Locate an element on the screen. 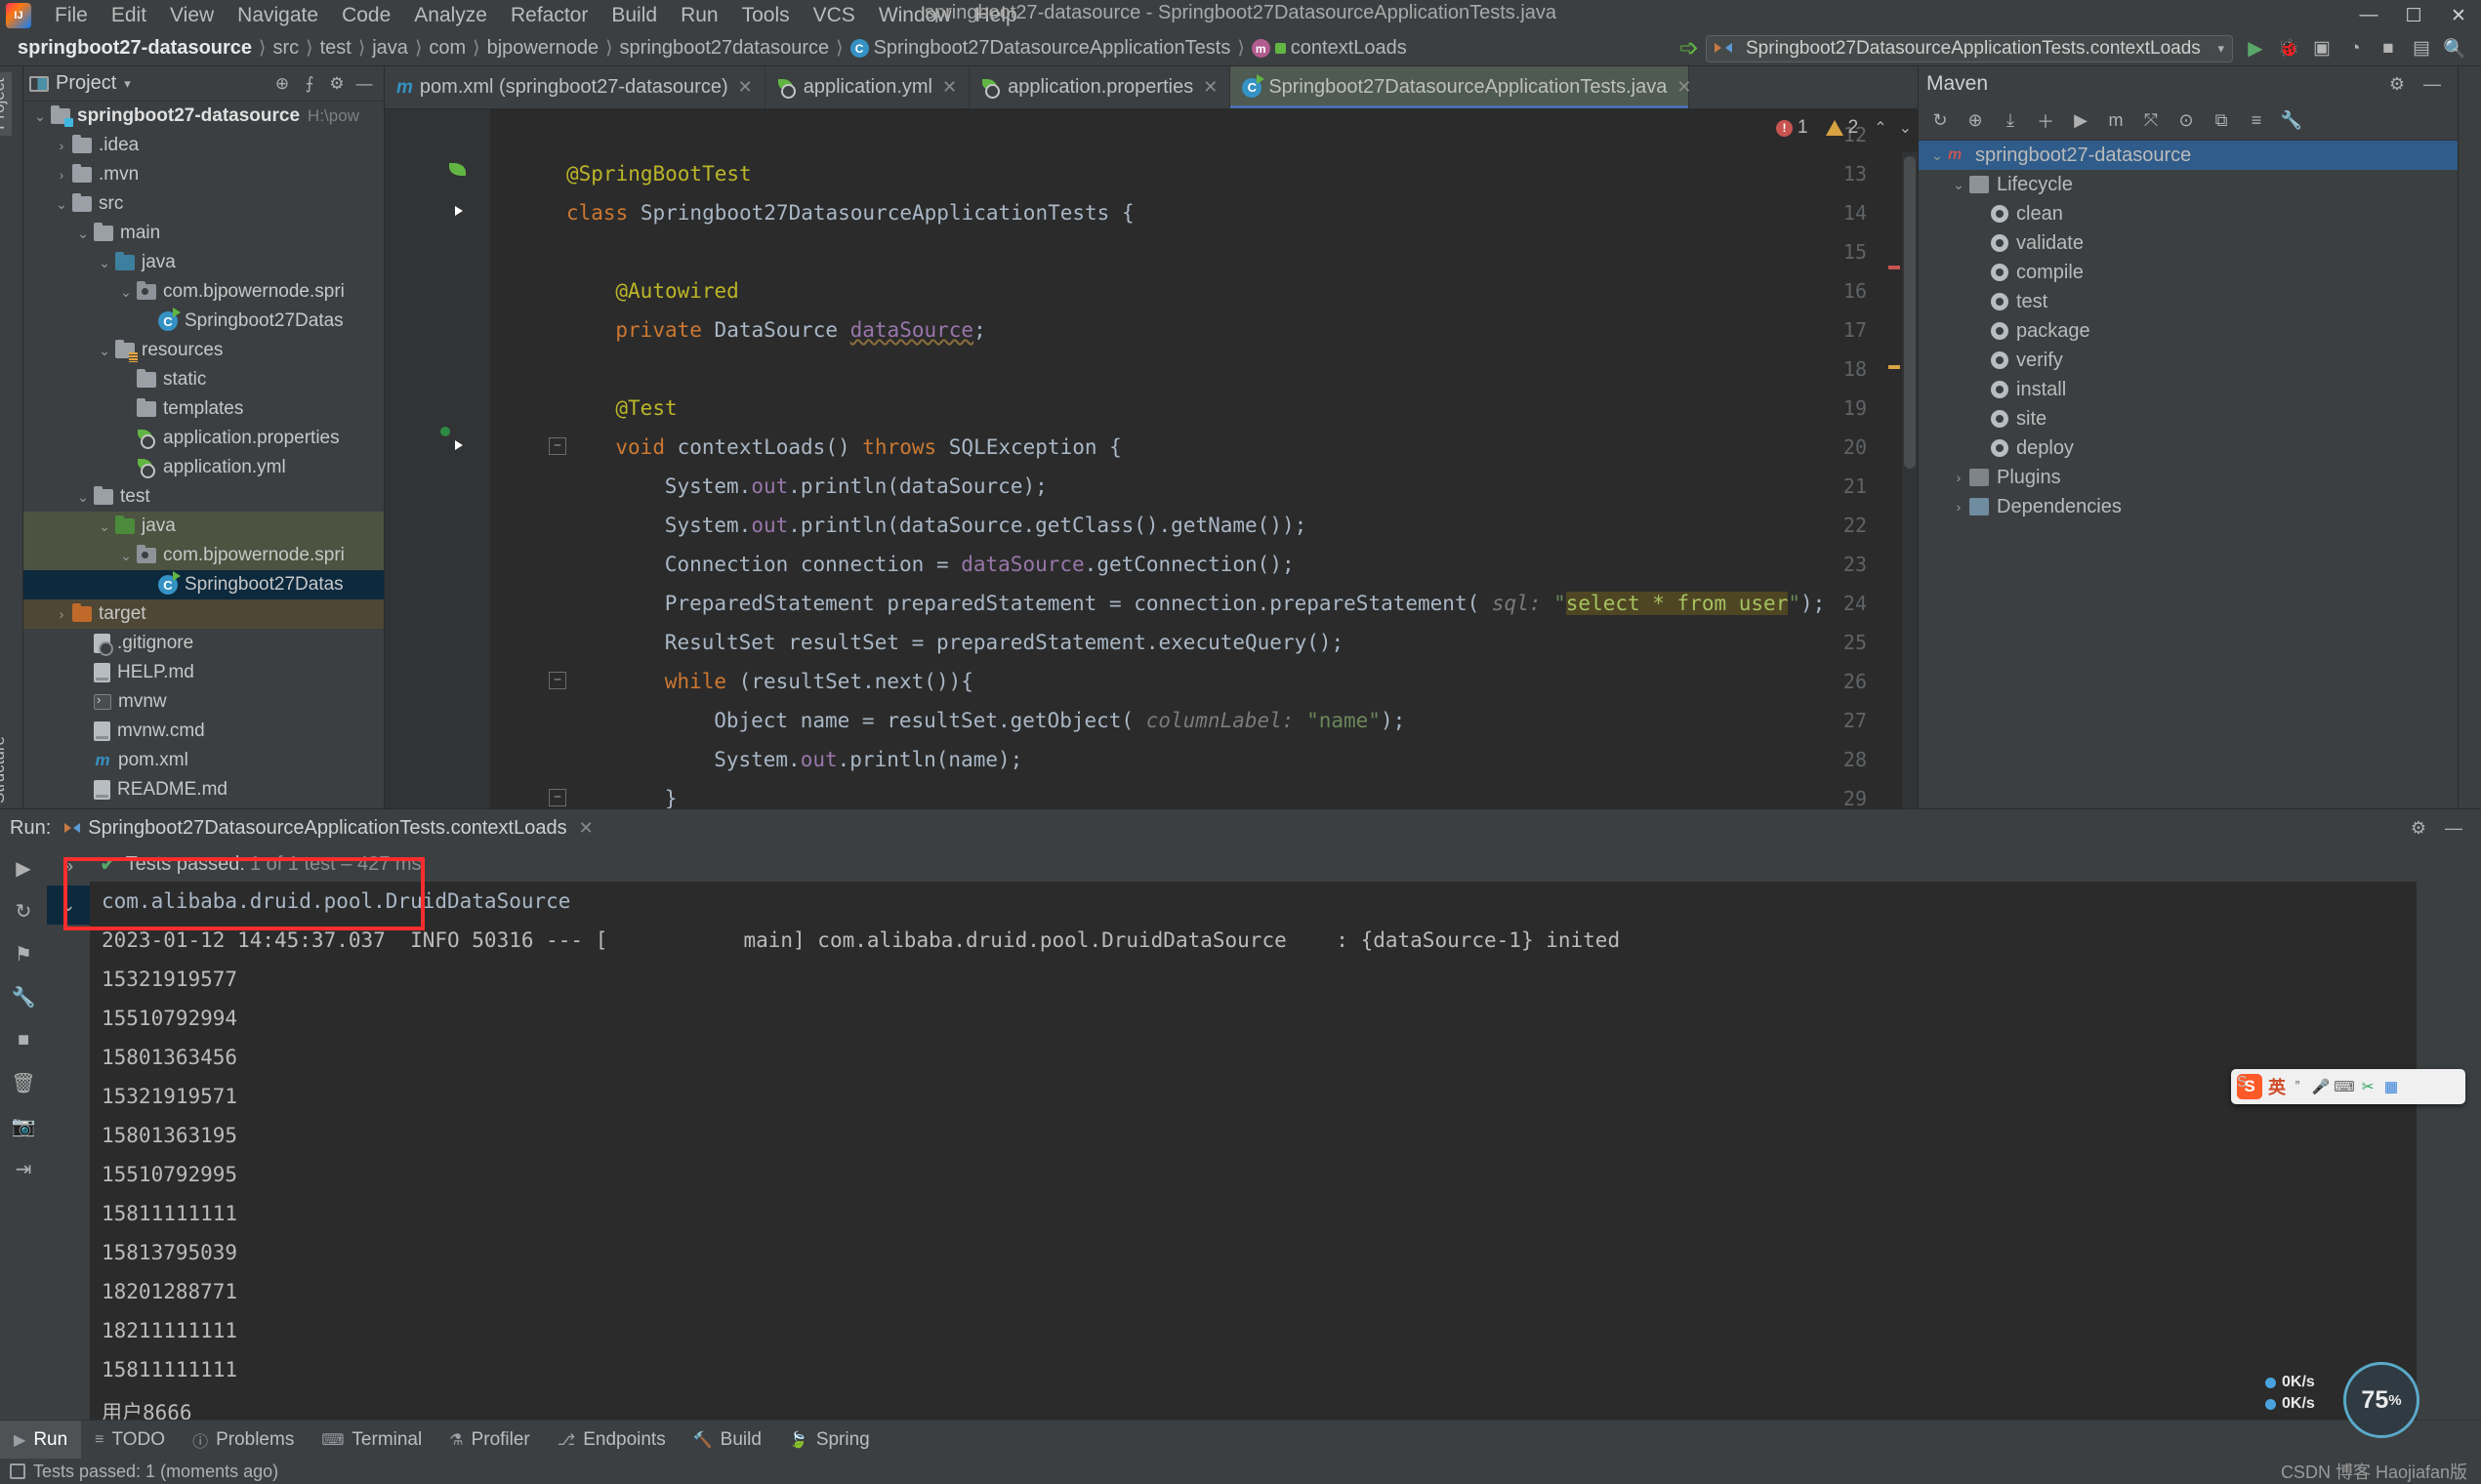 The height and width of the screenshot is (1484, 2481). breadcrumb-class: Springboot27DatasourceApplicationTests is located at coordinates (1039, 49).